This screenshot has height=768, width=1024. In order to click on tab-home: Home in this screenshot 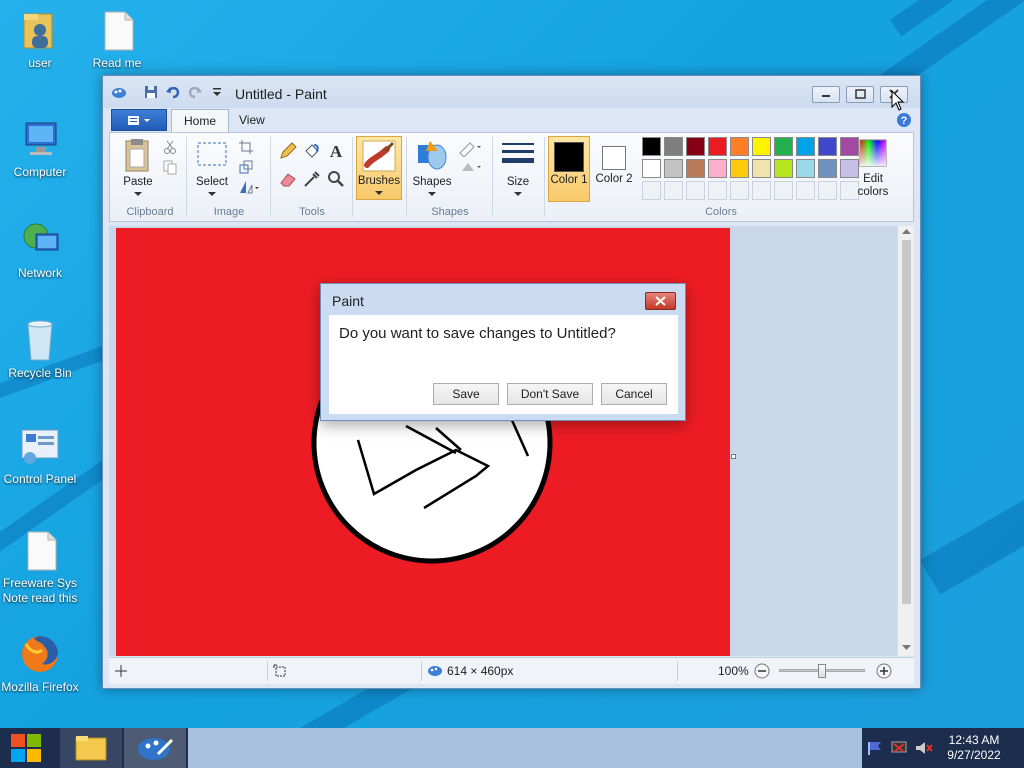, I will do `click(200, 121)`.